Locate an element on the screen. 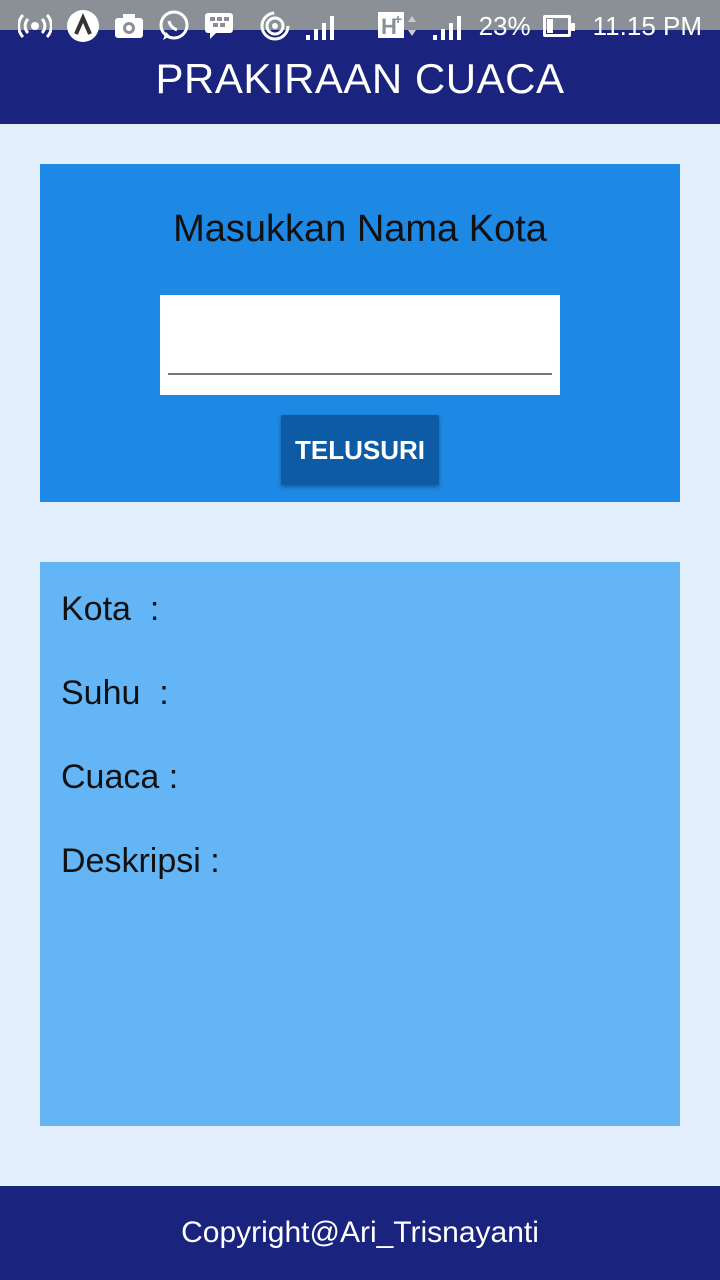 The width and height of the screenshot is (720, 1280). city-input-container is located at coordinates (360, 345).